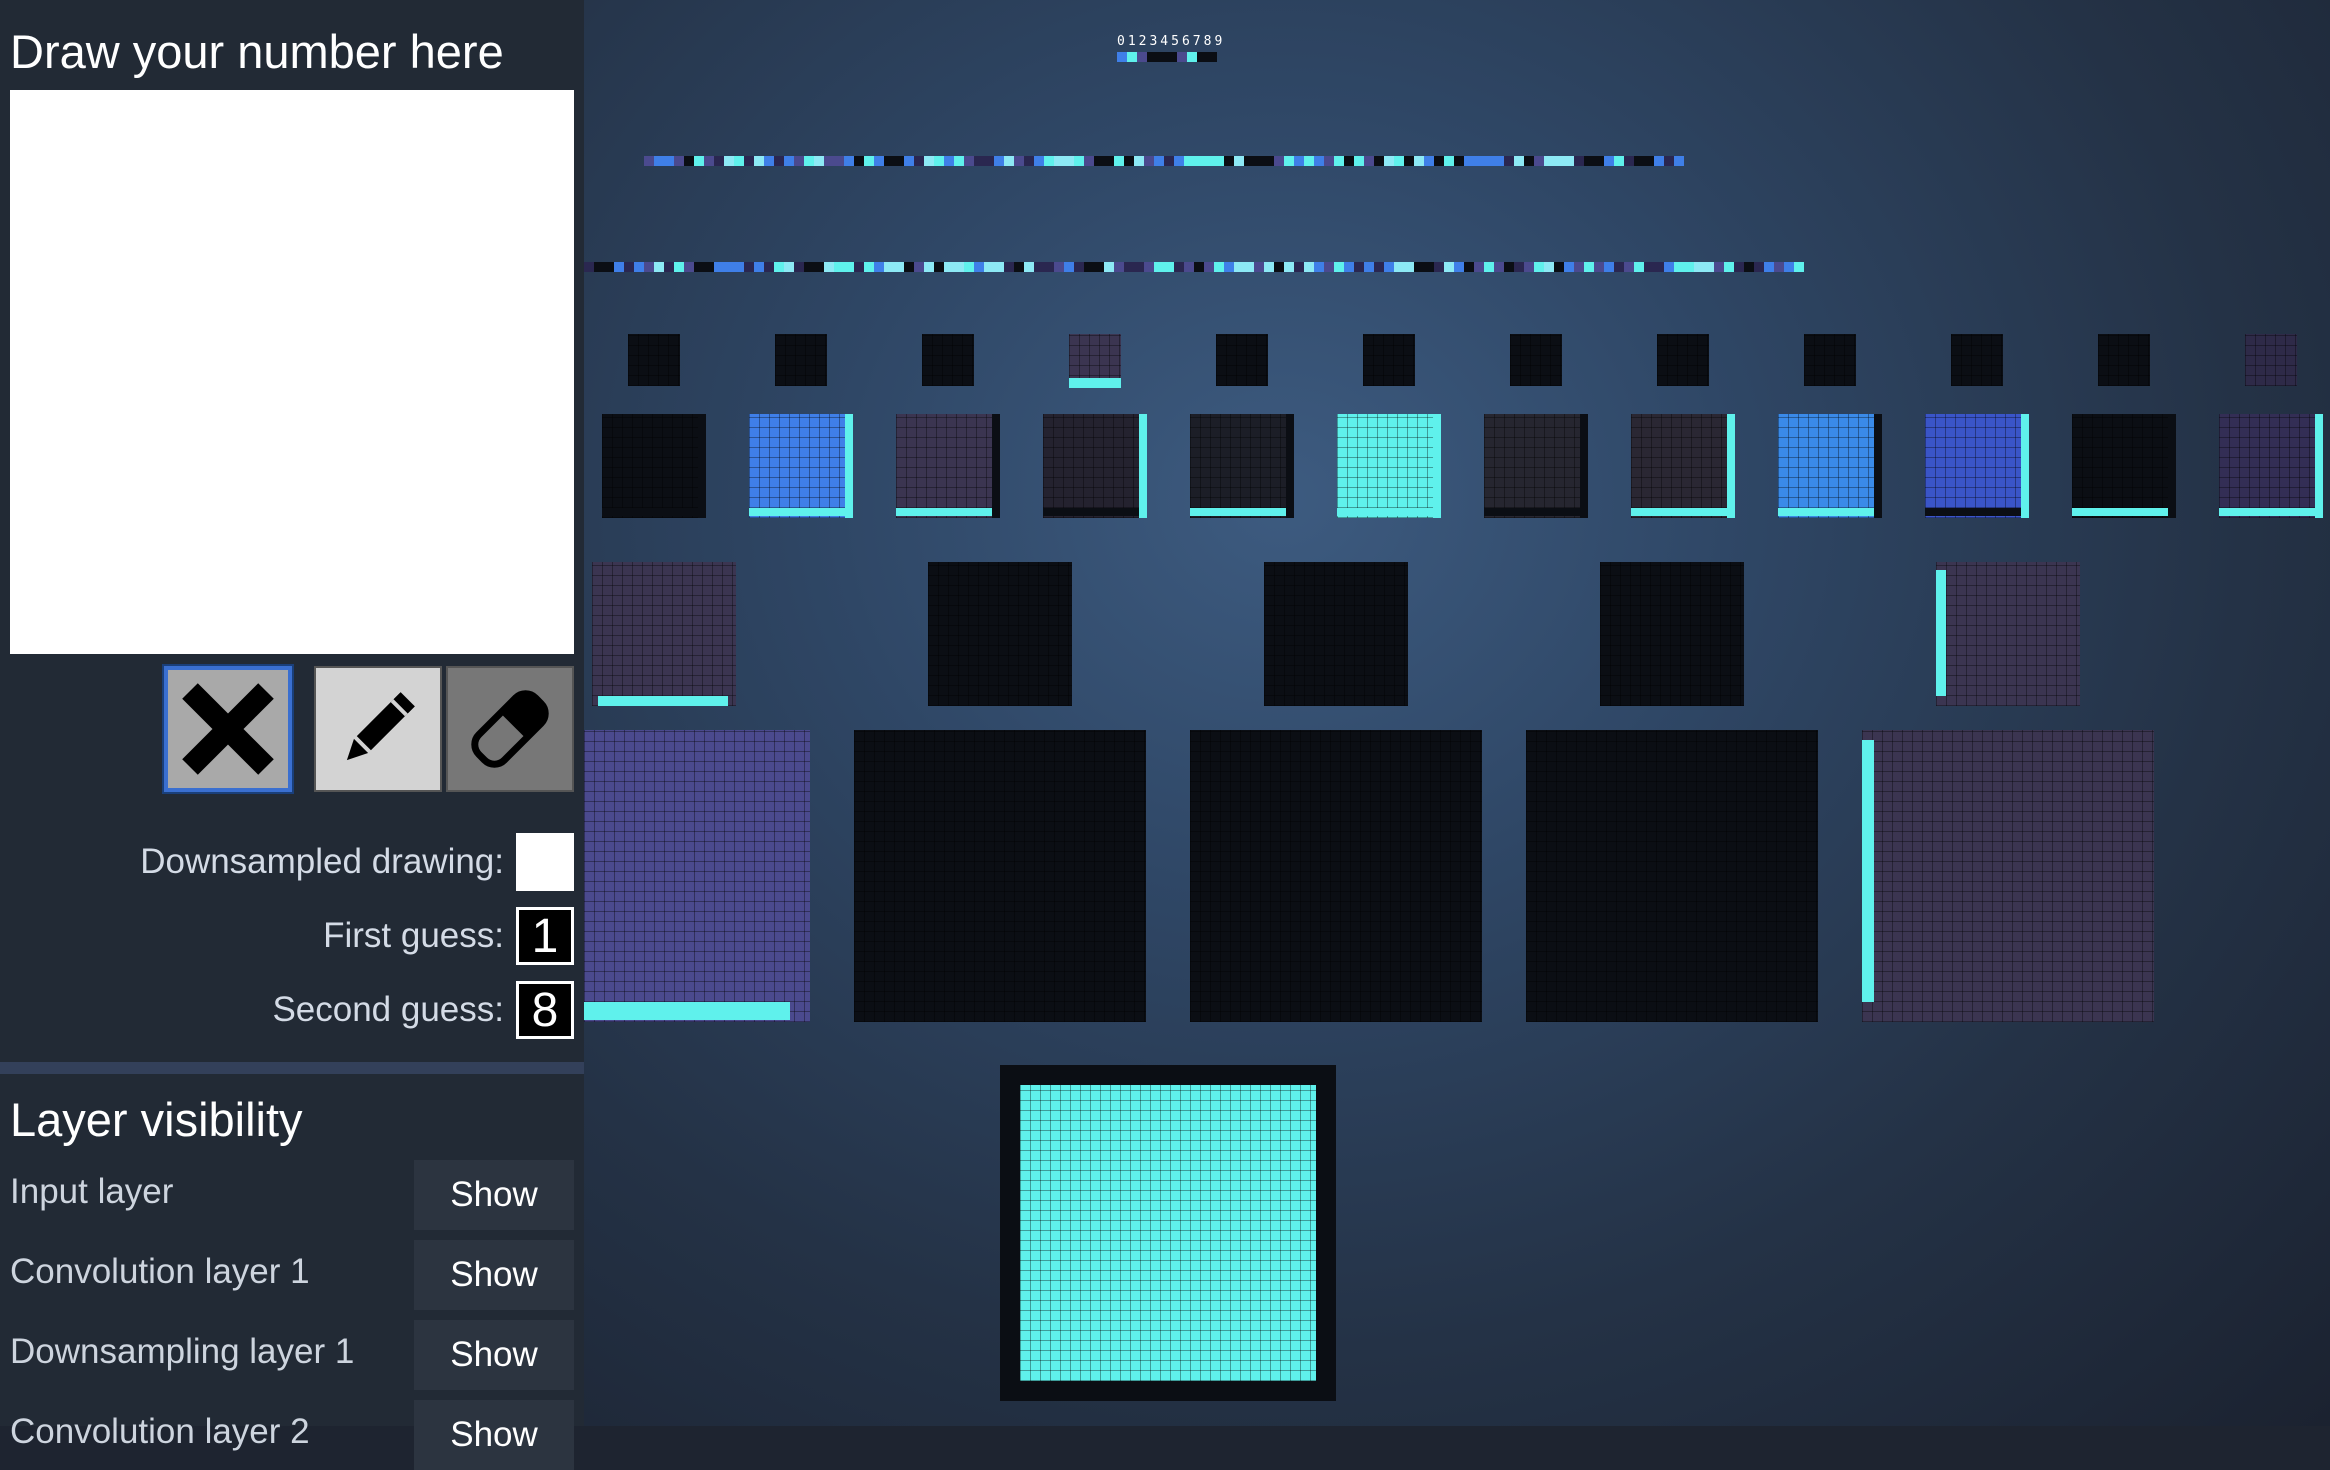  What do you see at coordinates (494, 1195) in the screenshot?
I see `show-input-layer-button: Show` at bounding box center [494, 1195].